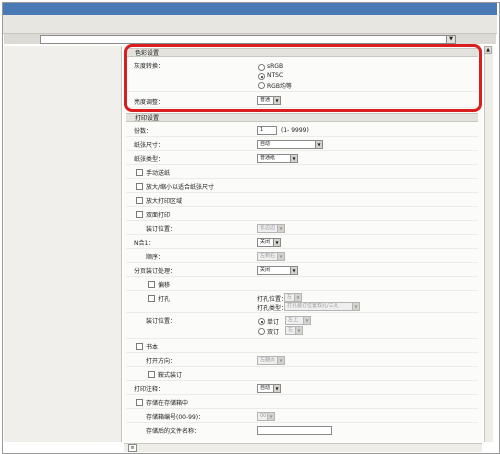 The width and height of the screenshot is (500, 454). I want to click on nup-row: N合1： 关闭 ▼, so click(302, 242).